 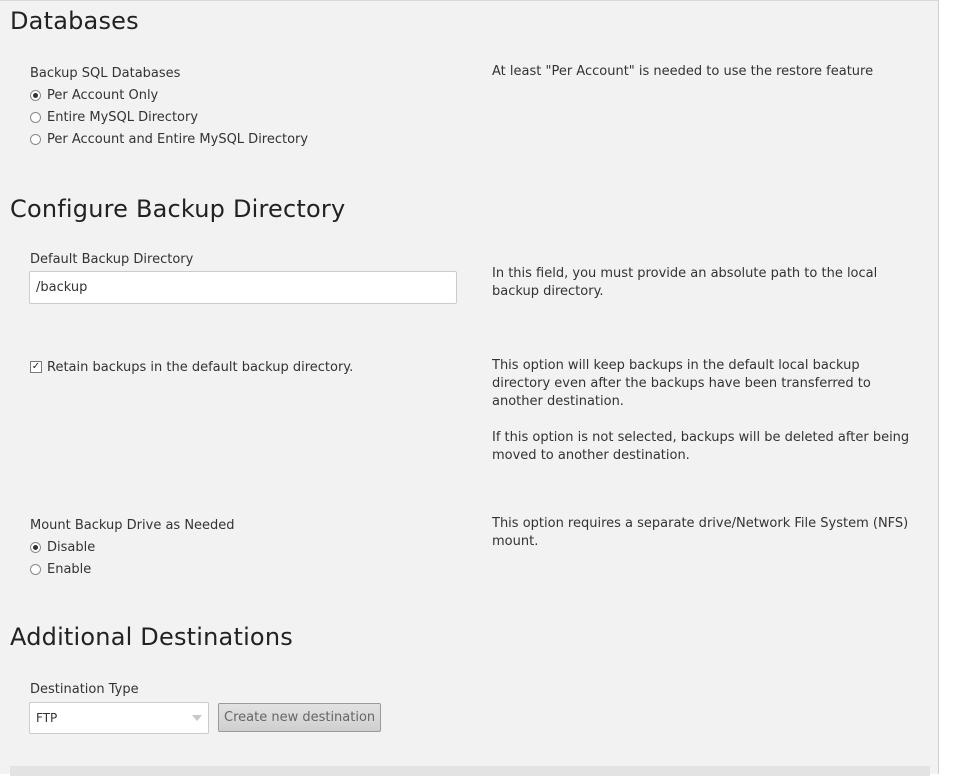 I want to click on radio-per-account-and-entire: Per Account and Entire MySQL Directory, so click(x=169, y=139).